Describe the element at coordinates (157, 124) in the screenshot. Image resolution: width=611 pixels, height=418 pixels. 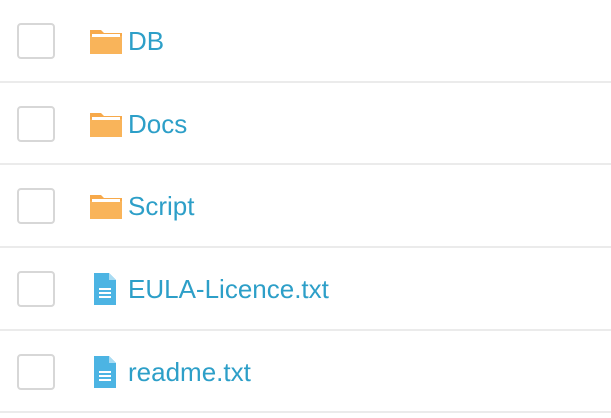
I see `item-name-link: Docs` at that location.